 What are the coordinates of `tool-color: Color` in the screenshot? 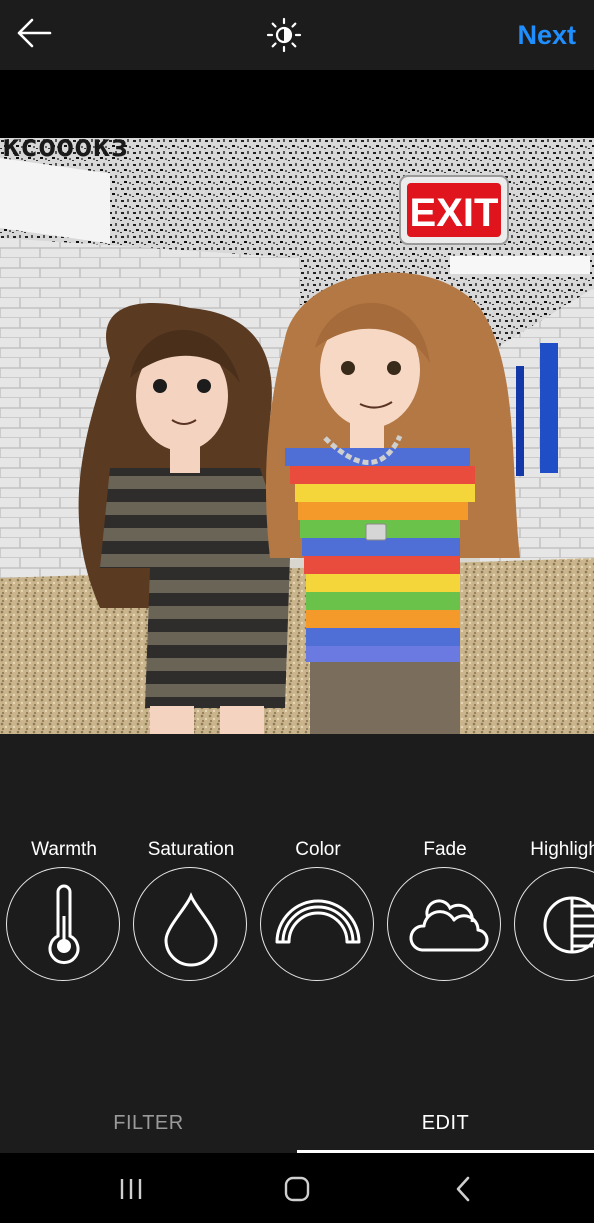 It's located at (318, 916).